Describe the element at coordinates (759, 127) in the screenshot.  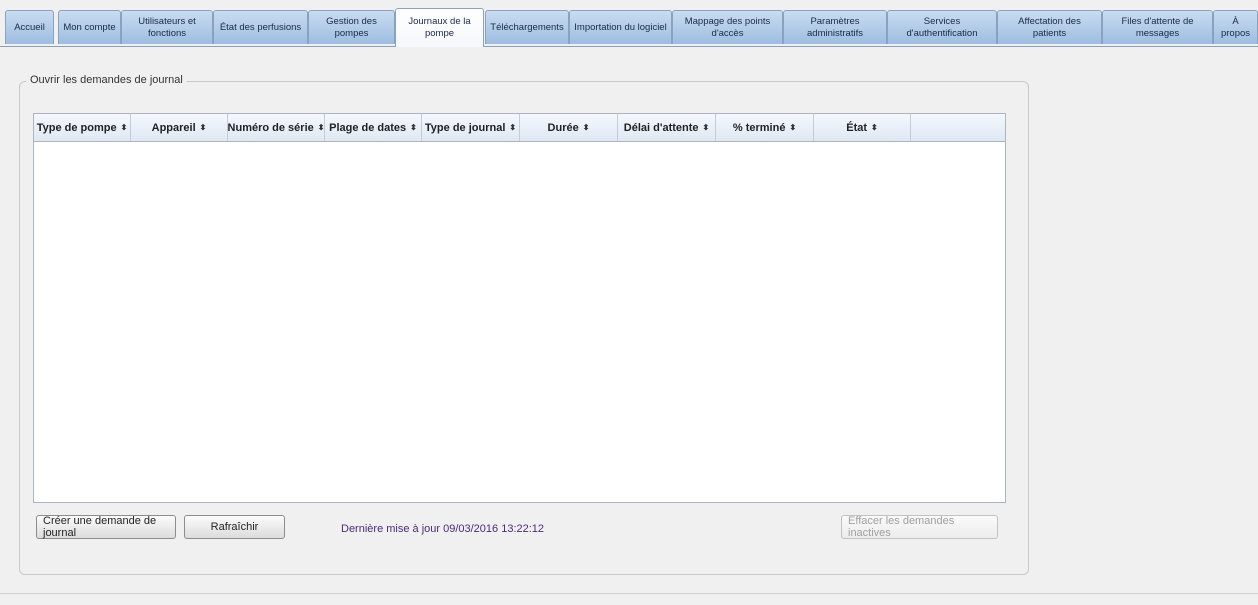
I see `column-label: % terminé` at that location.